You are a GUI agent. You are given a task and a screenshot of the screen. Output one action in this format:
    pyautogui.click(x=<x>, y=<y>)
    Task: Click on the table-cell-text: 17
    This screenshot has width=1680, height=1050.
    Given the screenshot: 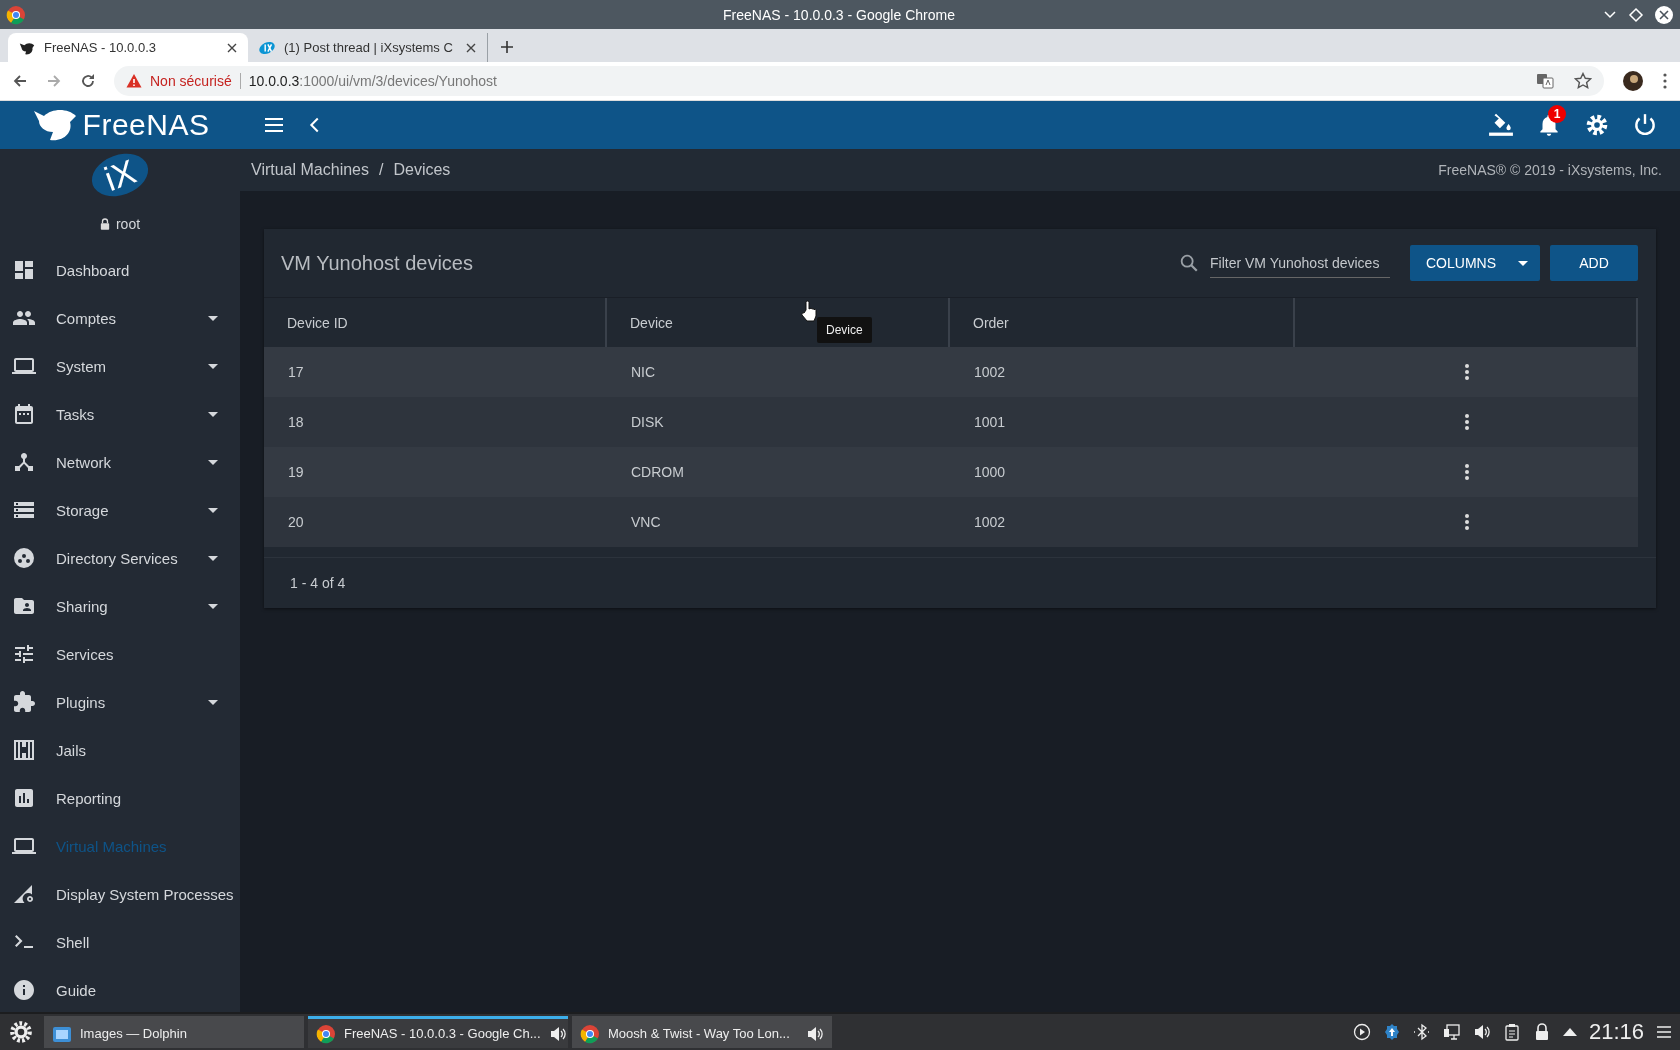 What is the action you would take?
    pyautogui.click(x=296, y=372)
    